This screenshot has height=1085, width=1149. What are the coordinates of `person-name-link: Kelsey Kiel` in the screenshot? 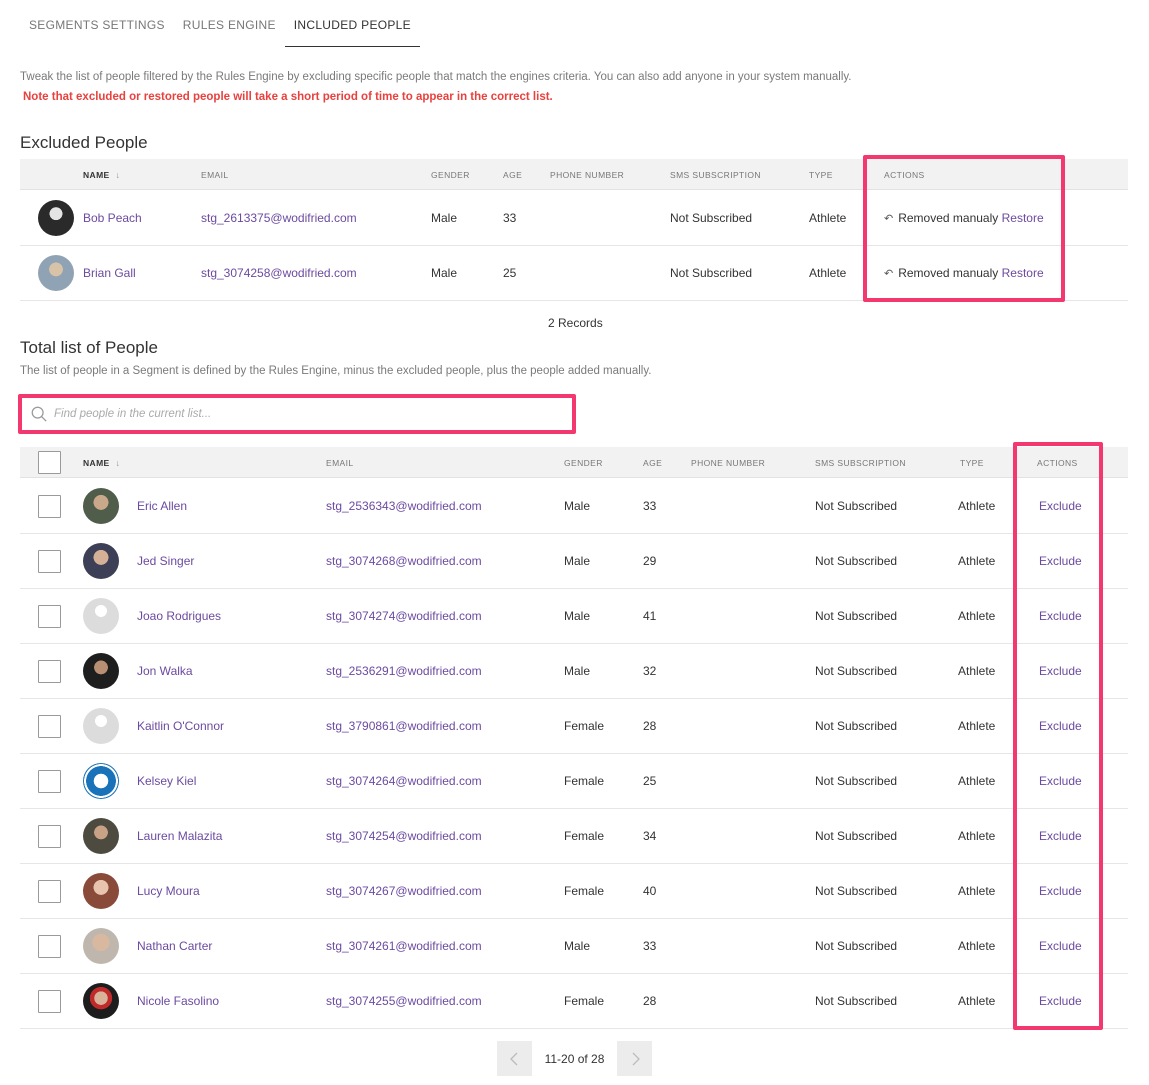 It's located at (166, 781).